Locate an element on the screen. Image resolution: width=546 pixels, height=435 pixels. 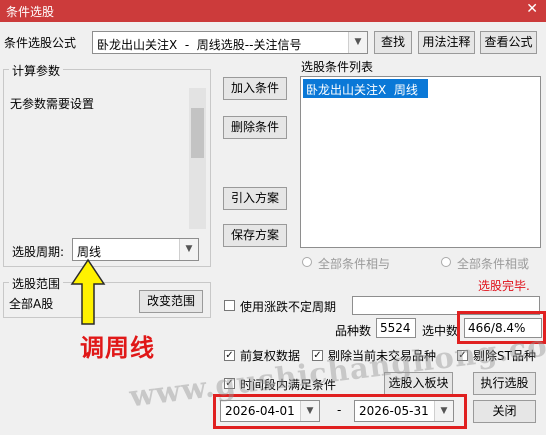
params-legend: 计算参数 is located at coordinates (36, 70).